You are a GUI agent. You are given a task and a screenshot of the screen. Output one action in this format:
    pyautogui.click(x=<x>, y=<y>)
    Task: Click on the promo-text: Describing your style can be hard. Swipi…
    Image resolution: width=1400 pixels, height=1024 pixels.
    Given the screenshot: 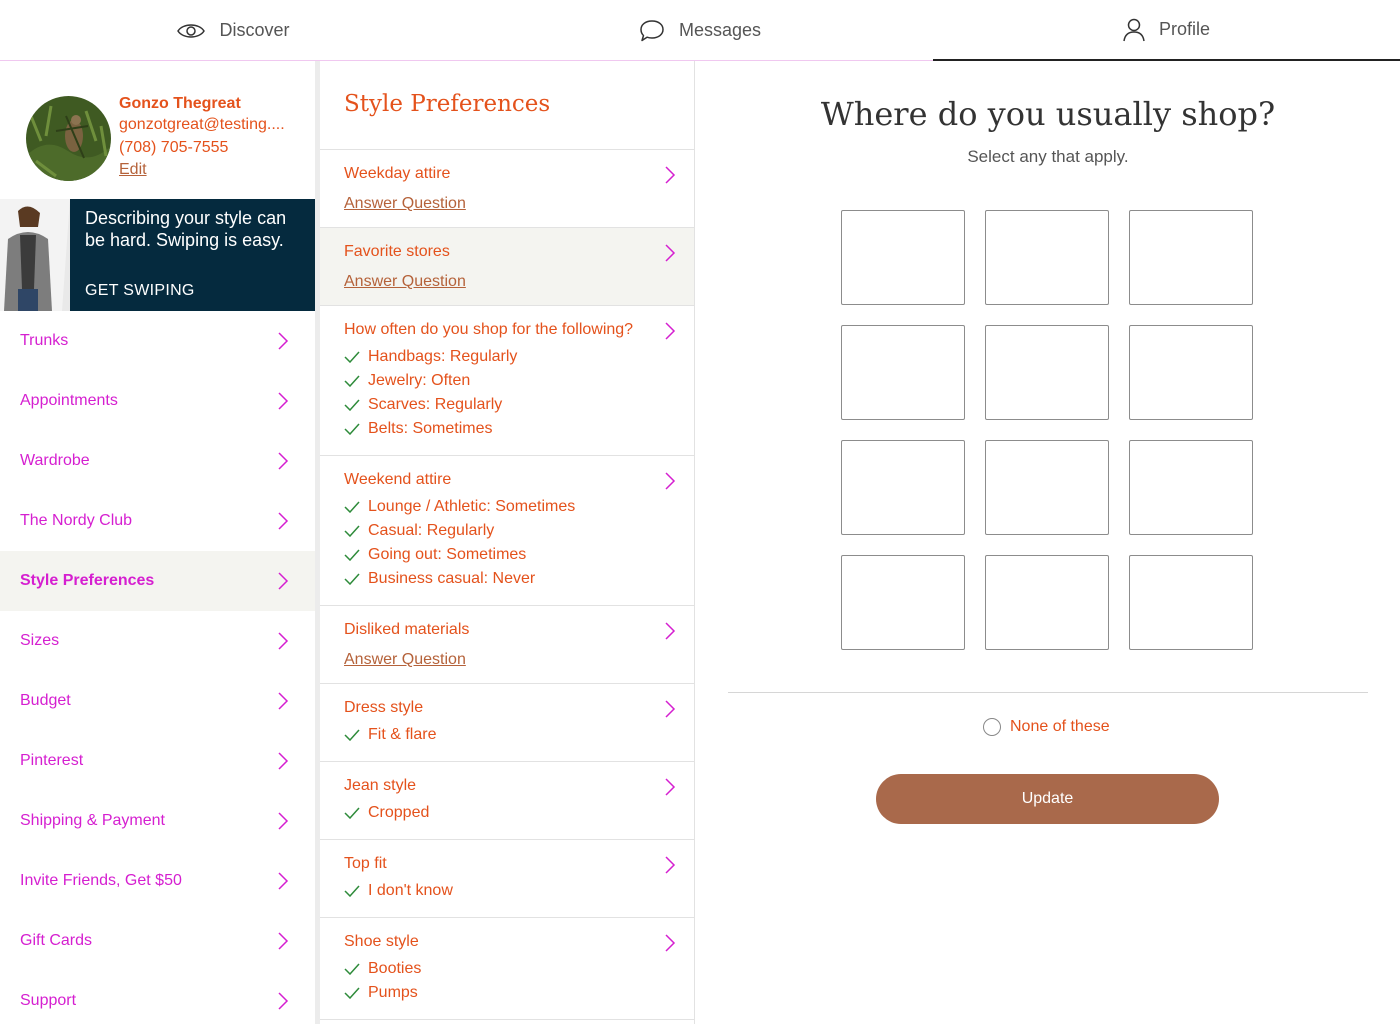 What is the action you would take?
    pyautogui.click(x=186, y=229)
    